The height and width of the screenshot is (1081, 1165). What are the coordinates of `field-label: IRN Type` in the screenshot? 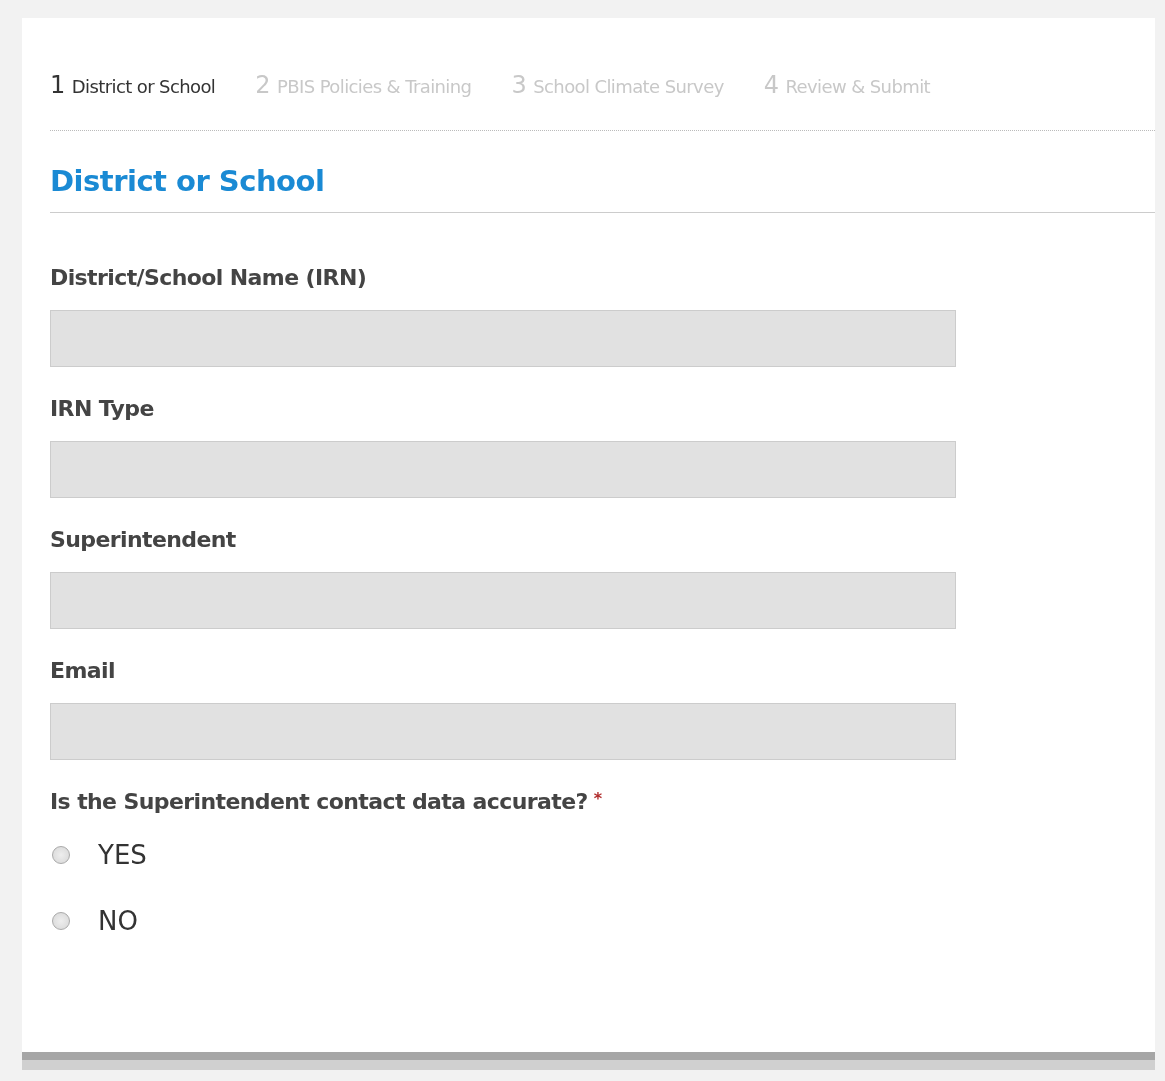 It's located at (102, 408).